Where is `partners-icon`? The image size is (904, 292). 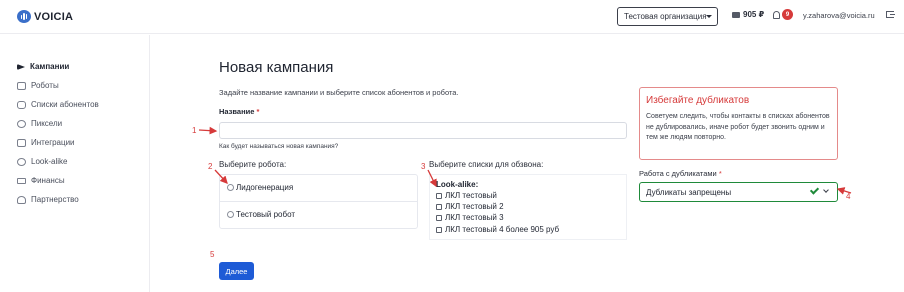
partners-icon is located at coordinates (21, 199).